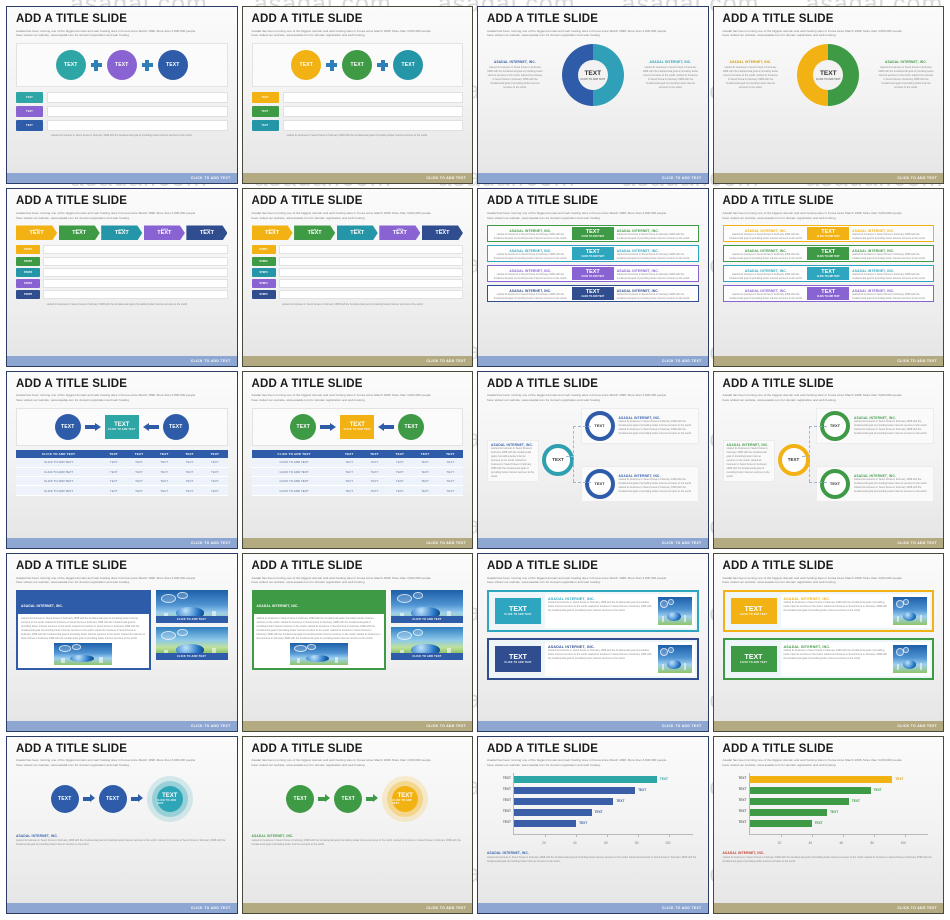 Image resolution: width=950 pixels, height=920 pixels. I want to click on step-arrow: STEP4 TEXT, so click(164, 233).